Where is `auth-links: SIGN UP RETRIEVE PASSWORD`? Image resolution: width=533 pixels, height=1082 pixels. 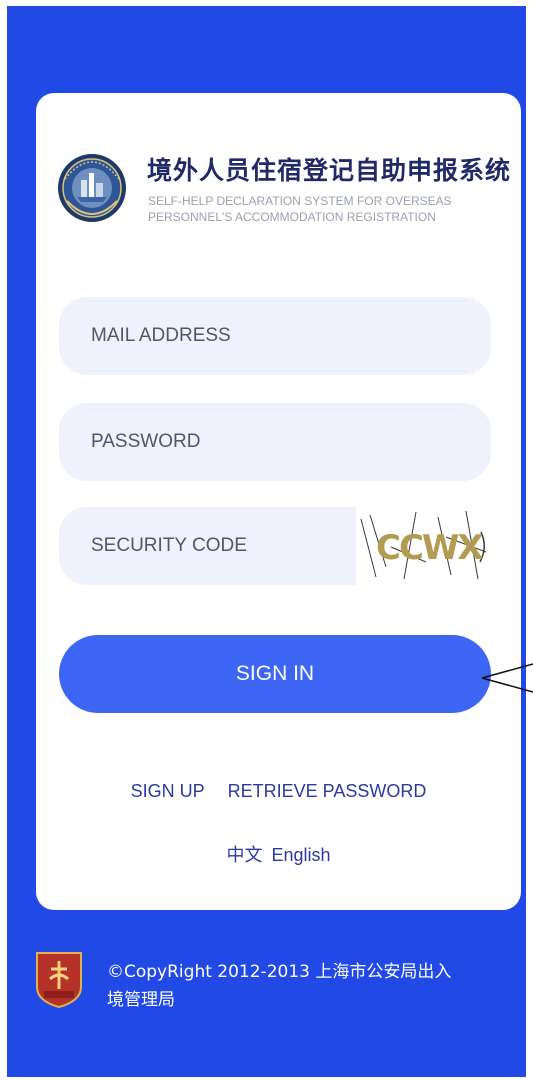
auth-links: SIGN UP RETRIEVE PASSWORD is located at coordinates (278, 791).